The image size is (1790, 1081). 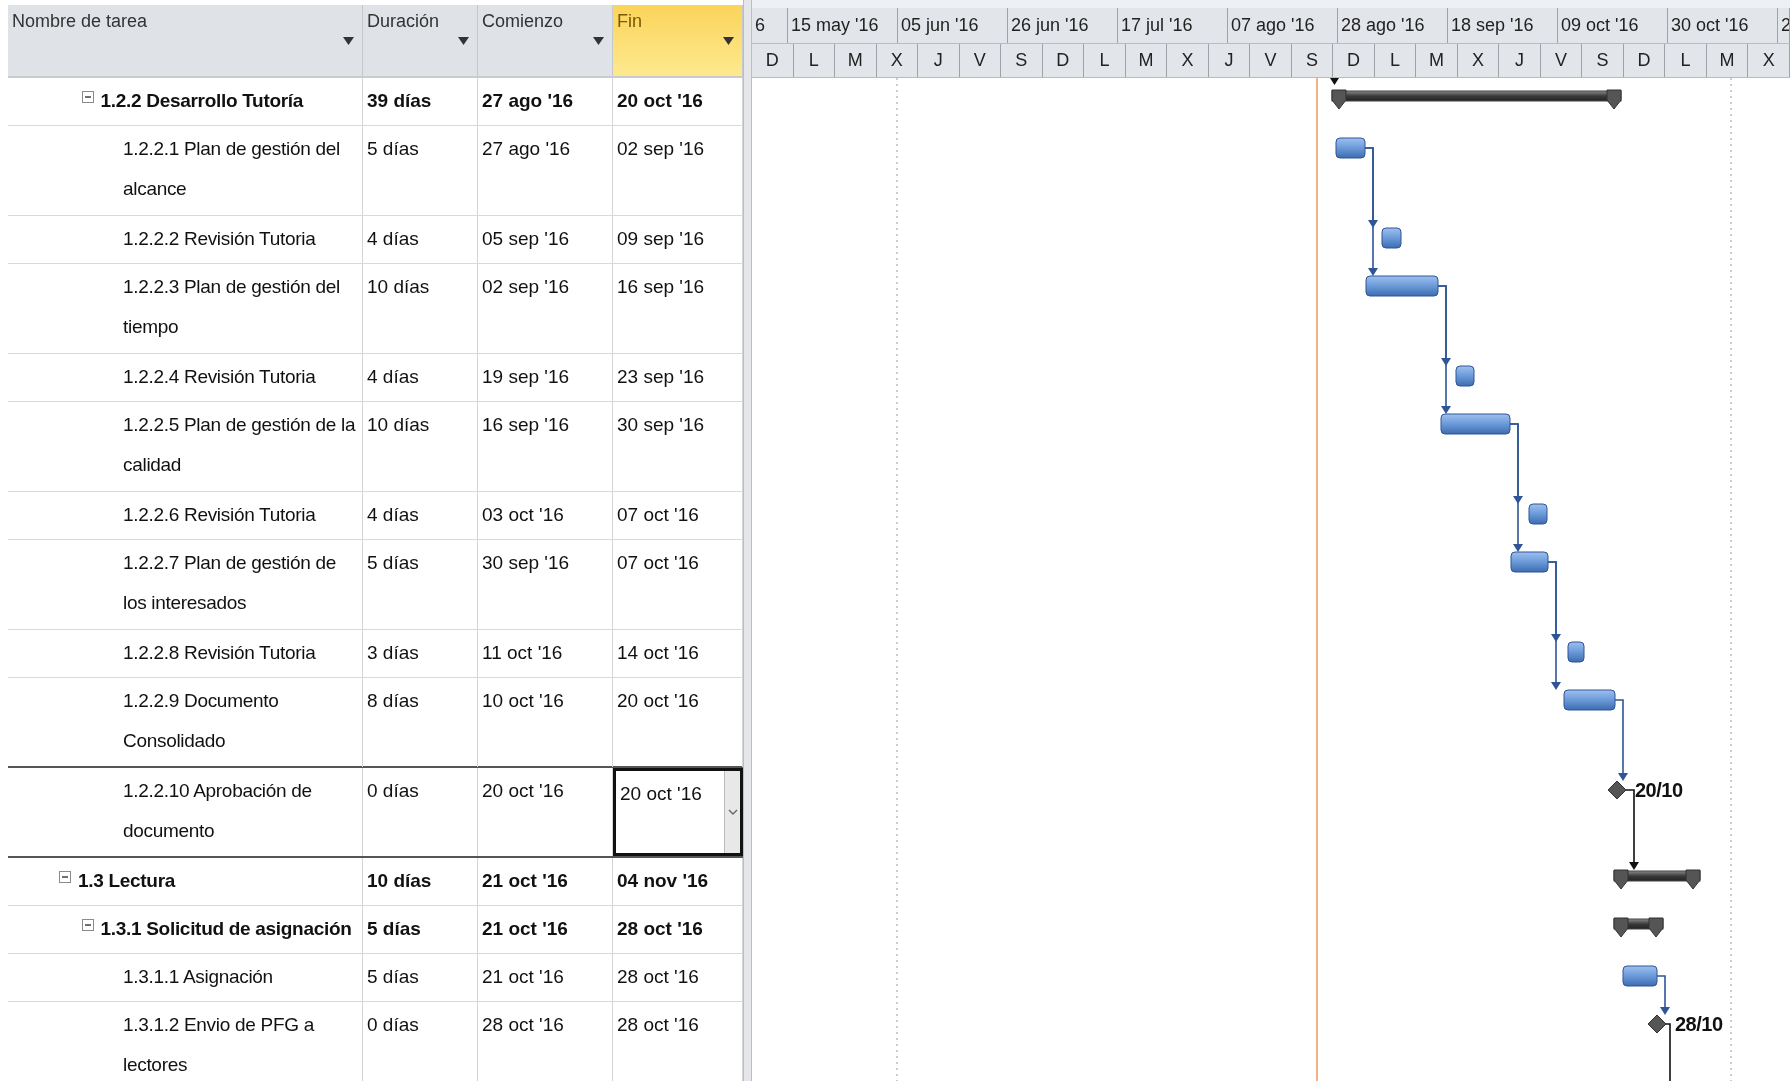 I want to click on chevron-down-icon, so click(x=732, y=812).